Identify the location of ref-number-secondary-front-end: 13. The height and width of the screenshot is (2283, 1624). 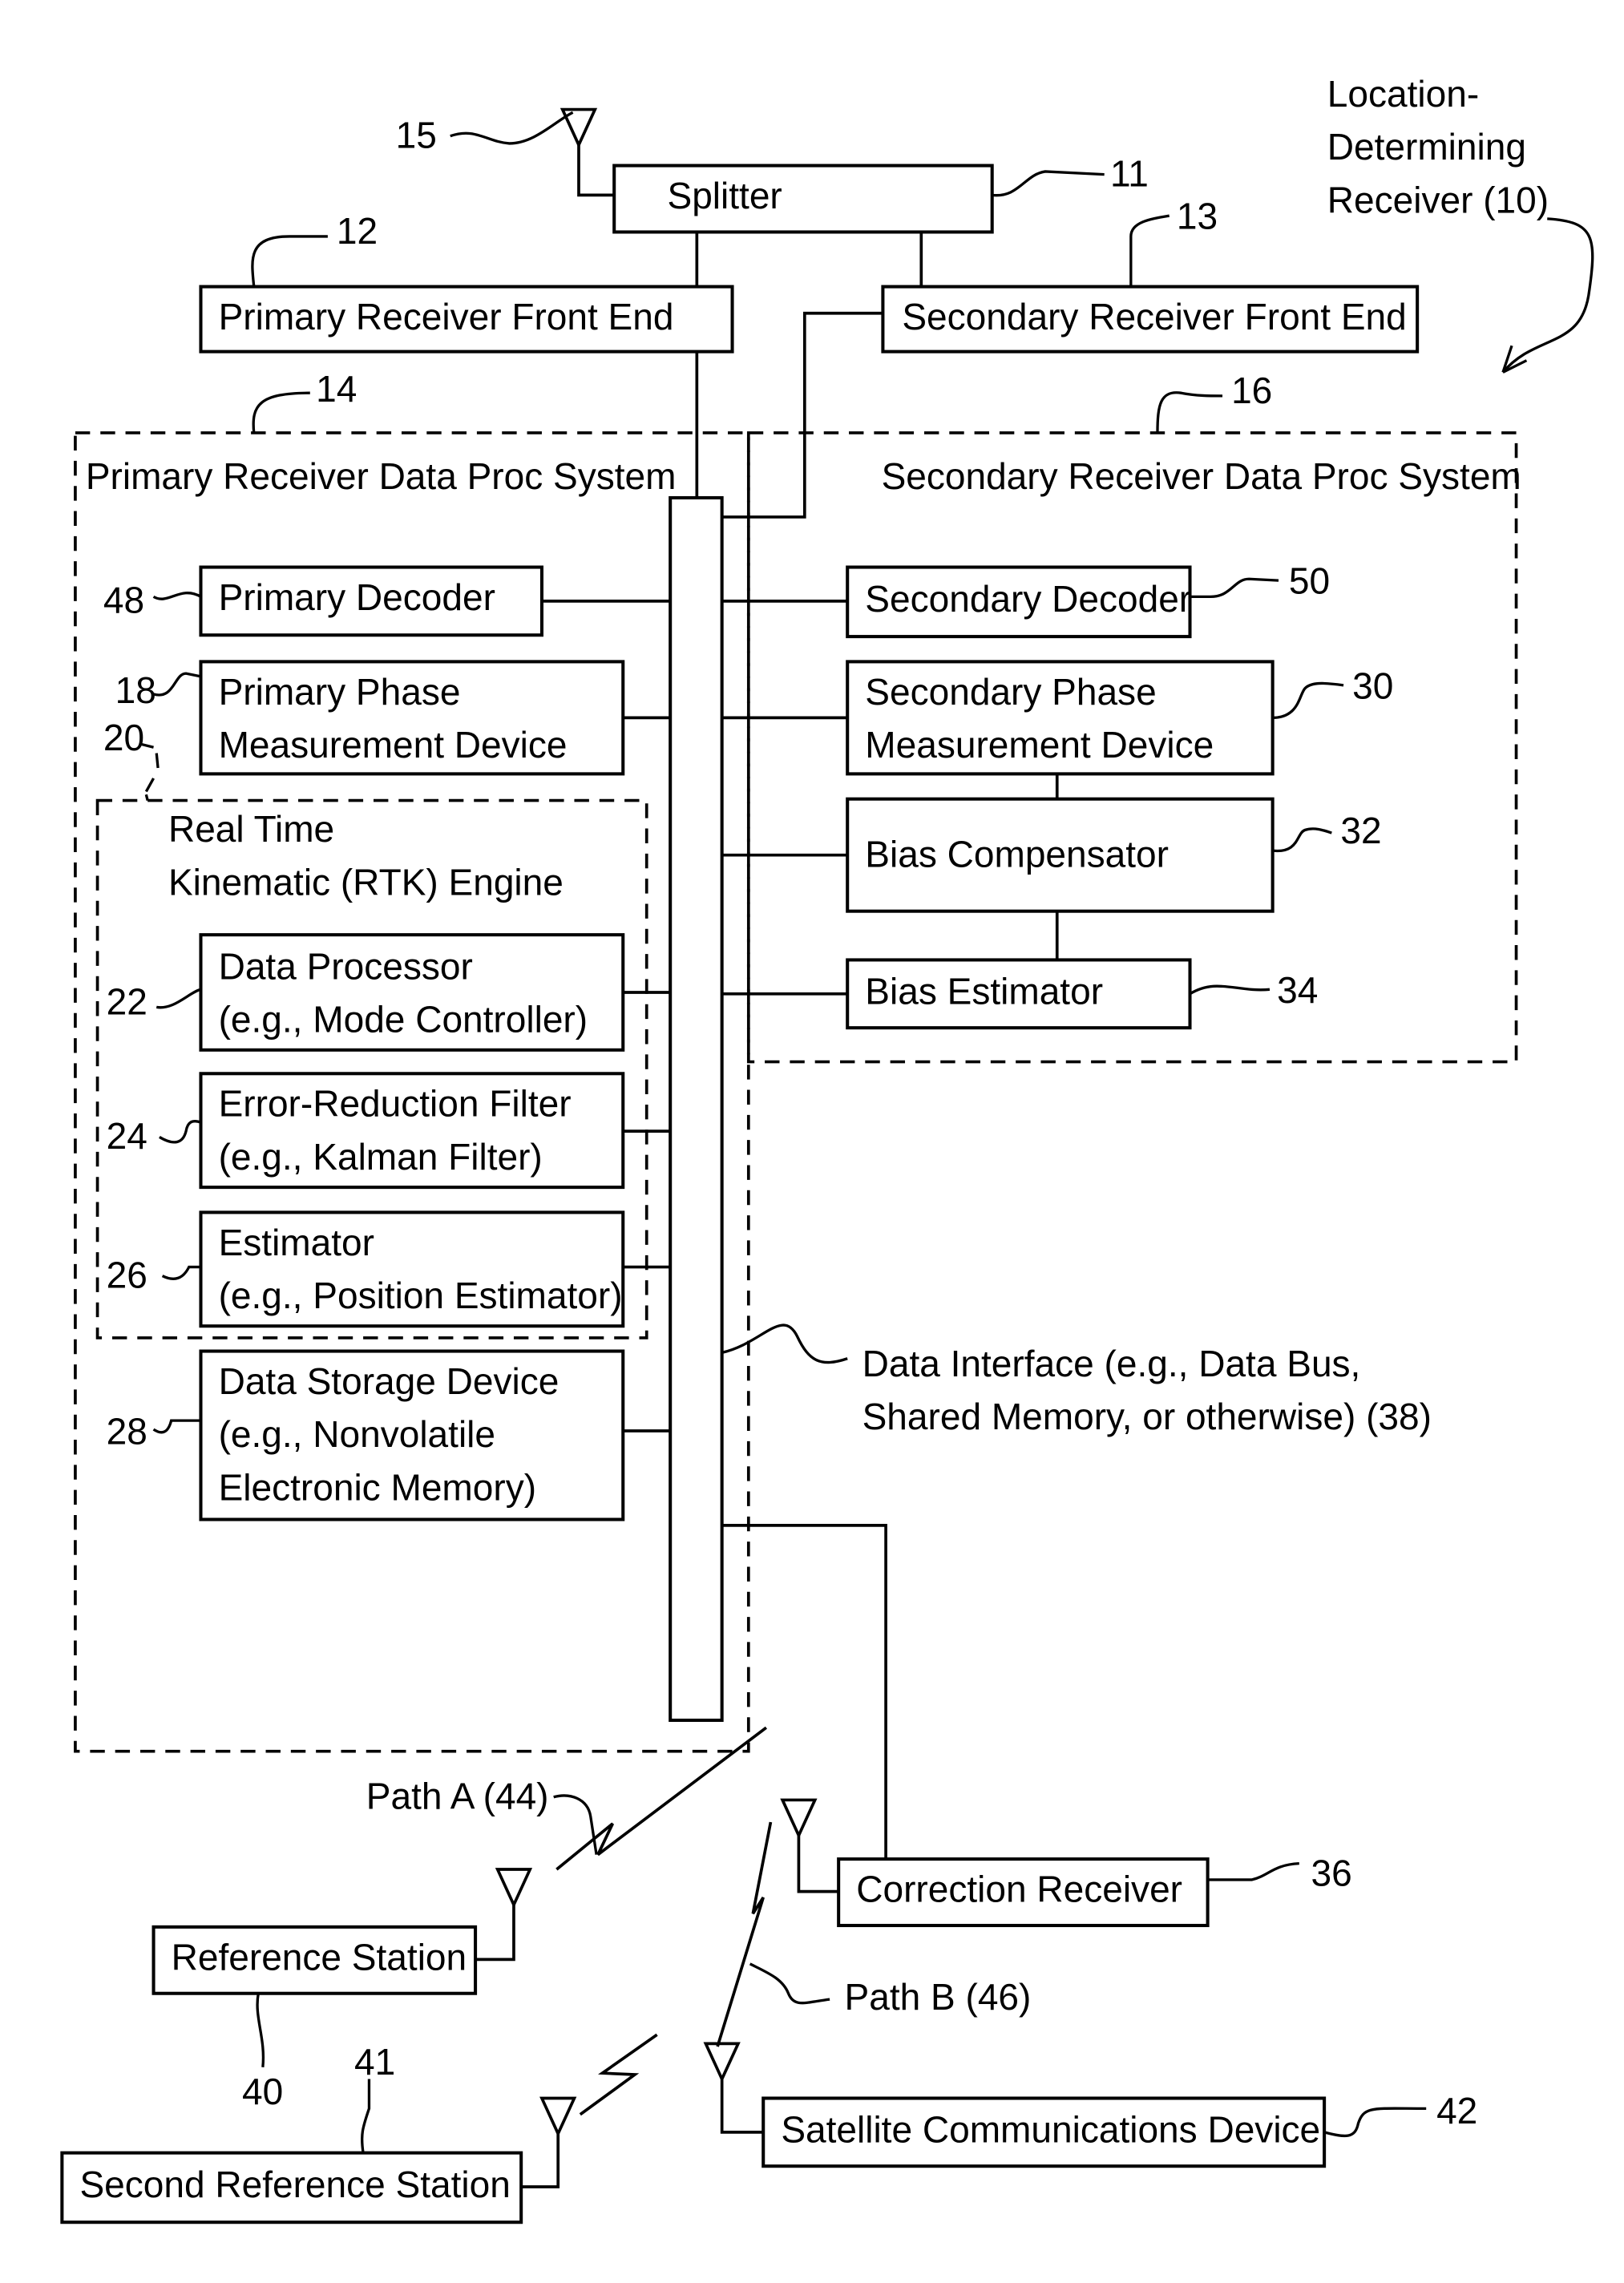
(1197, 216).